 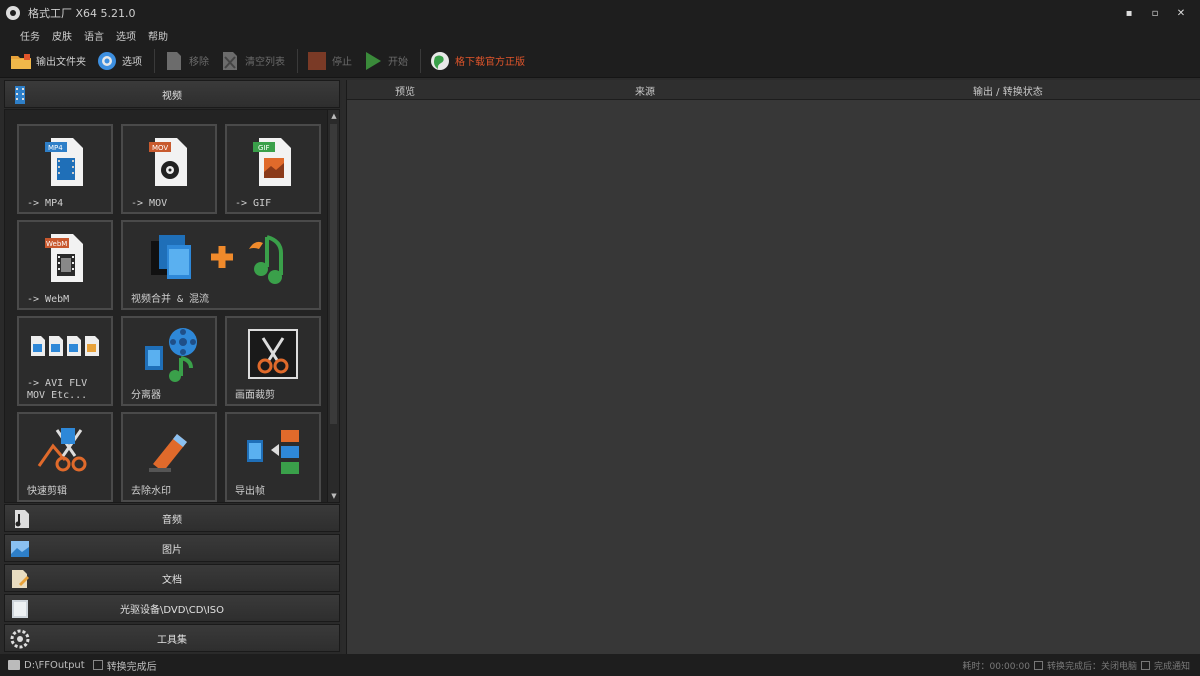 I want to click on download-official-button: 格下载官方正版, so click(x=477, y=61).